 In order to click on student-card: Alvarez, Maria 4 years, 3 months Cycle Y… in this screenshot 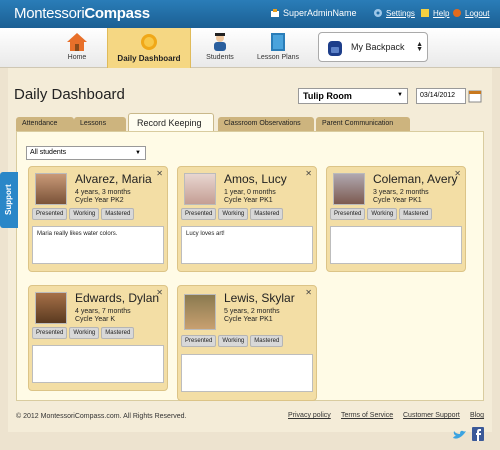, I will do `click(98, 219)`.